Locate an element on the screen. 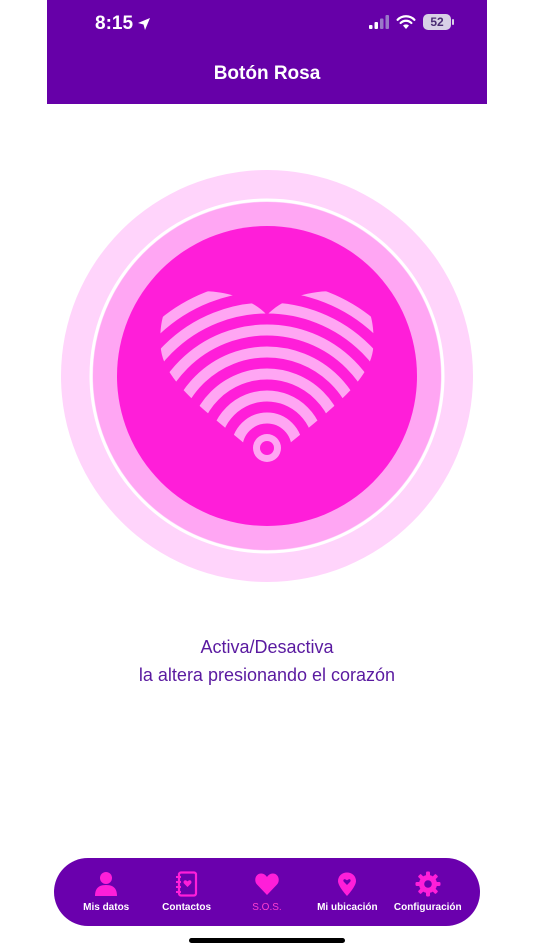 The width and height of the screenshot is (534, 950). tab-label: Contactos is located at coordinates (187, 907).